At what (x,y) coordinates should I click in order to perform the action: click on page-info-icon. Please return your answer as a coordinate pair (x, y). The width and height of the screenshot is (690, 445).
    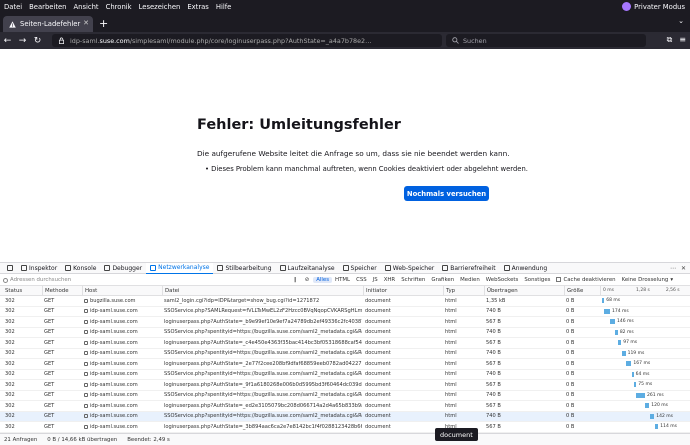
    Looking at the image, I should click on (61, 40).